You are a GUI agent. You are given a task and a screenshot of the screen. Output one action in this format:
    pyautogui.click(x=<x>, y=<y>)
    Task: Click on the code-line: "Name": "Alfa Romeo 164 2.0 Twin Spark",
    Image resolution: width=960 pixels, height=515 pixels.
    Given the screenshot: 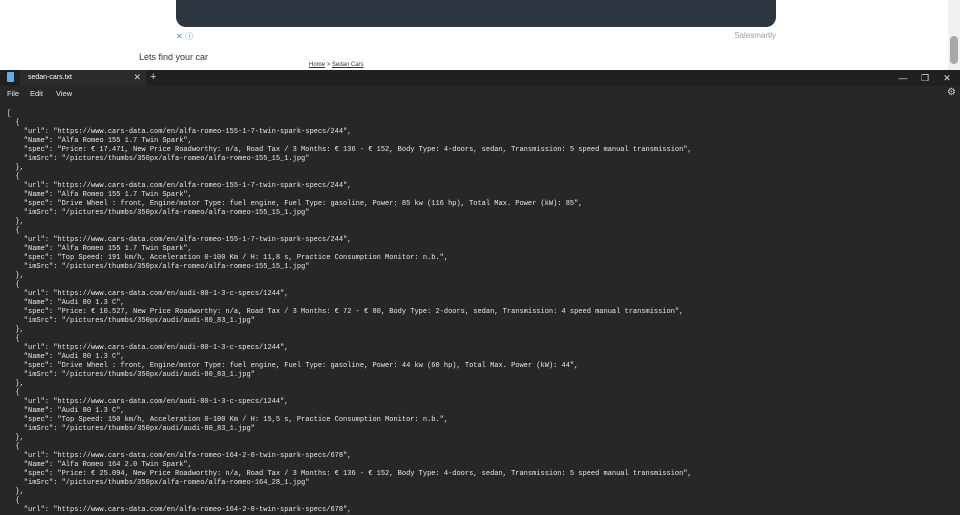 What is the action you would take?
    pyautogui.click(x=99, y=465)
    